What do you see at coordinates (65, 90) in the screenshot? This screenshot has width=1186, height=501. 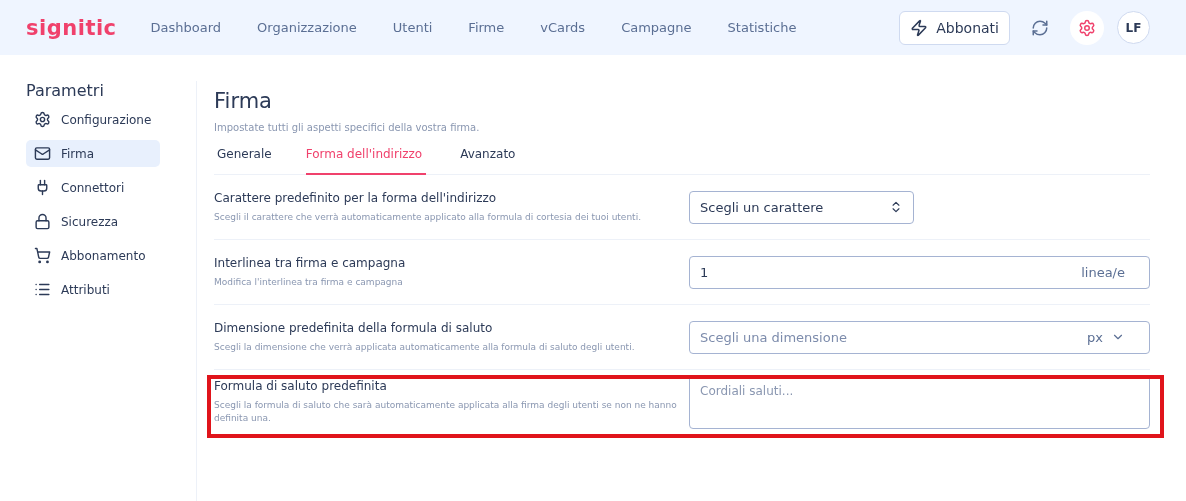 I see `sidebar-title: Parametri` at bounding box center [65, 90].